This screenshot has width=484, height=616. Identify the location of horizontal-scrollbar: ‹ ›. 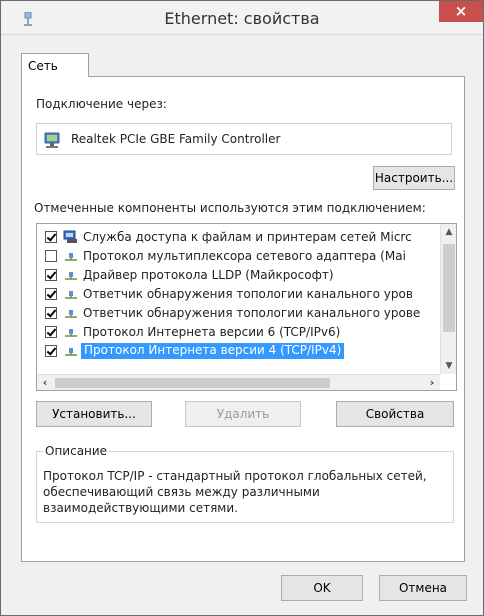
(238, 382).